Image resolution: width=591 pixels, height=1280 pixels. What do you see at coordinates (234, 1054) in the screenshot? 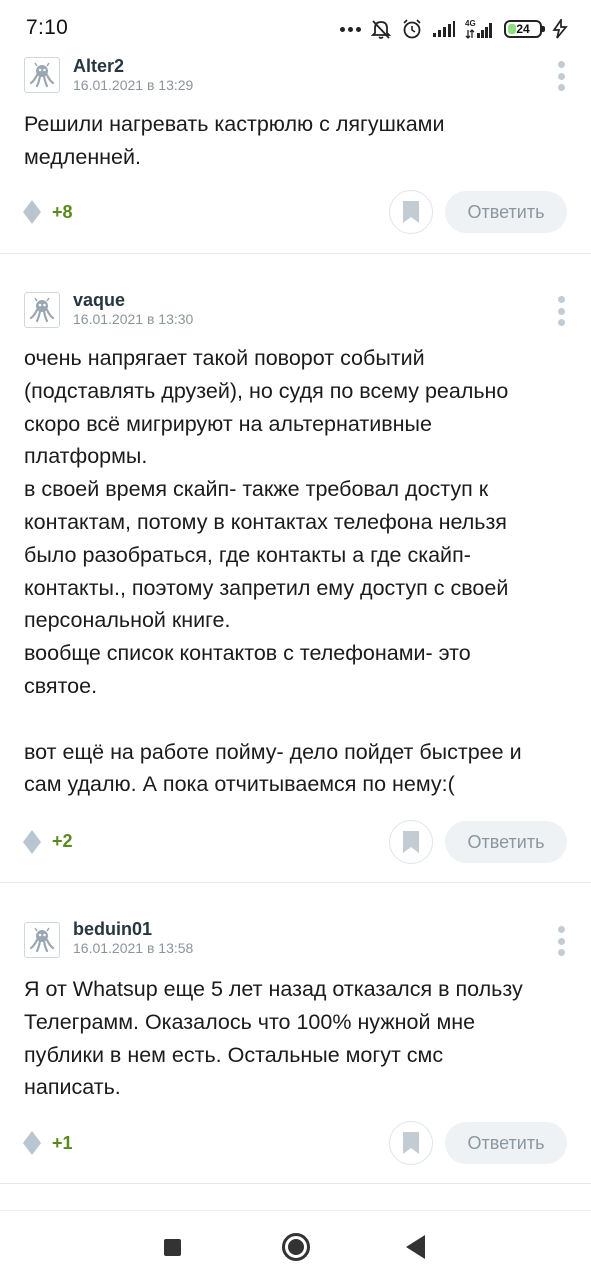
I see `comment-text-line: публики в нем есть. Остальные могут смс` at bounding box center [234, 1054].